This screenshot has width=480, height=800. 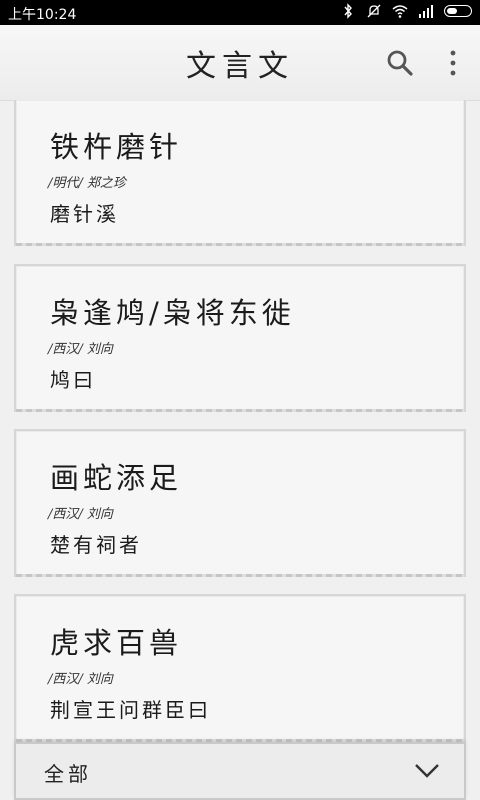 I want to click on status-bar: 上午10:24, so click(x=240, y=12).